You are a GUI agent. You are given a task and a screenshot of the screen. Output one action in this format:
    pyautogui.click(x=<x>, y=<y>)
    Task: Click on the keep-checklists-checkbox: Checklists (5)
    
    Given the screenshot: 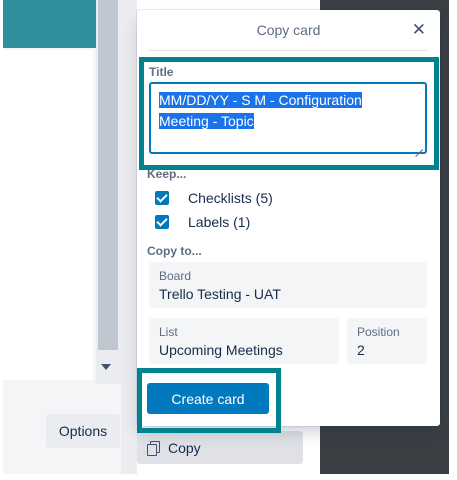 What is the action you would take?
    pyautogui.click(x=214, y=198)
    